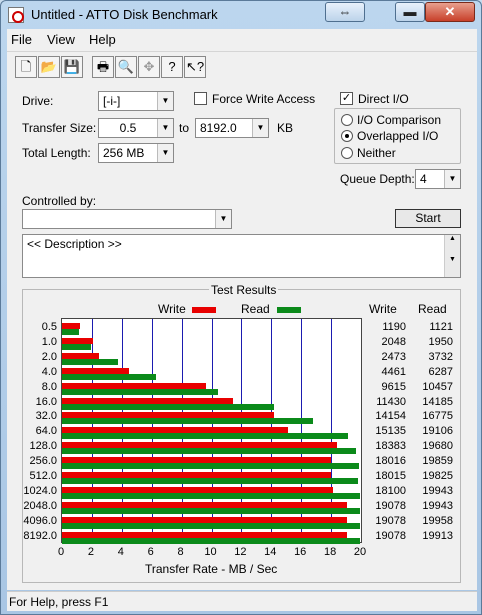  I want to click on menu-bar: File View Help, so click(242, 40).